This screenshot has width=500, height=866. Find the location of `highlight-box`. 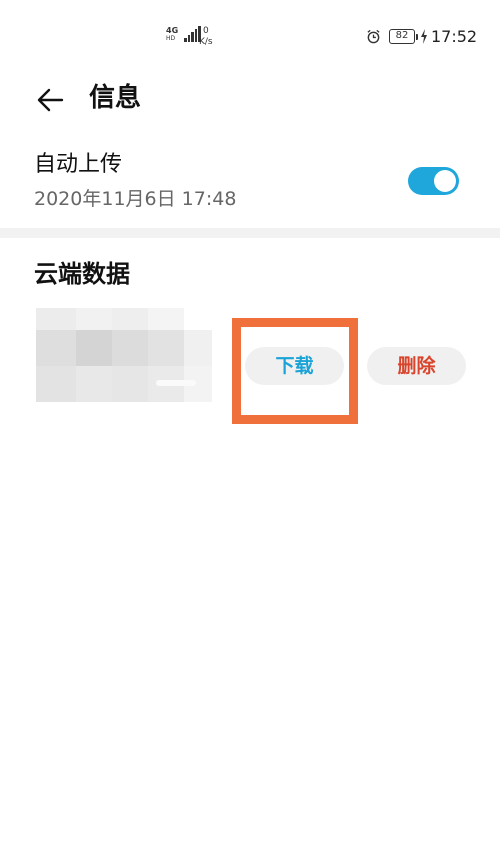

highlight-box is located at coordinates (295, 371).